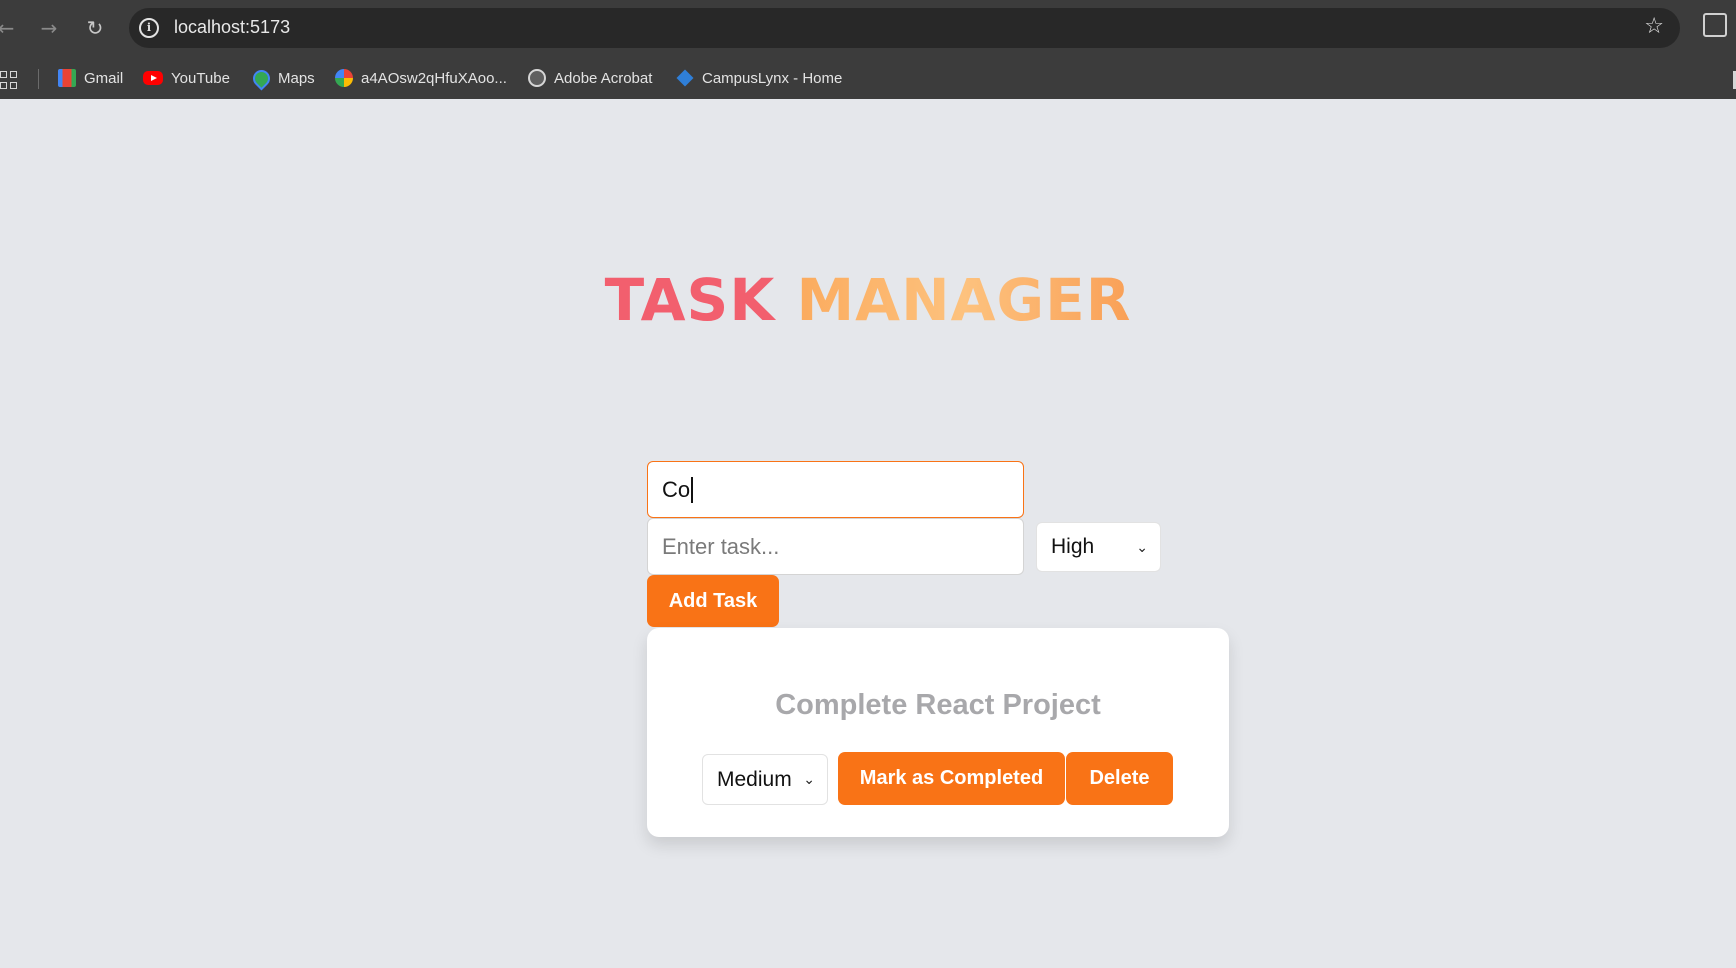  I want to click on bookmark-adobe-acrobat: Adobe Acrobat, so click(590, 78).